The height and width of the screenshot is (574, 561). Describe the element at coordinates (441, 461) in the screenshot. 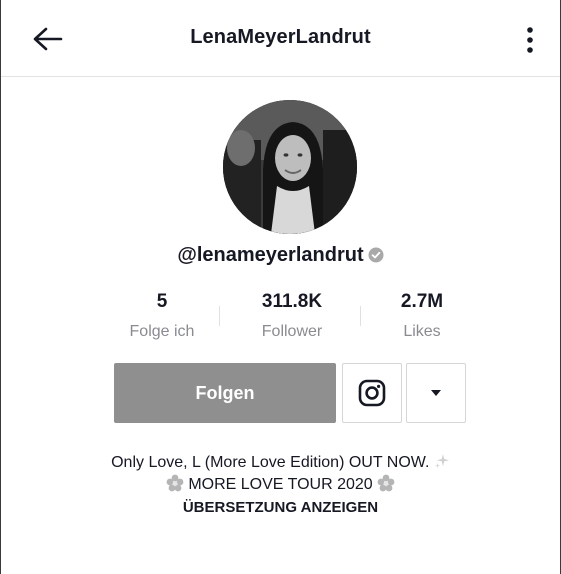

I see `sparkles-icon` at that location.